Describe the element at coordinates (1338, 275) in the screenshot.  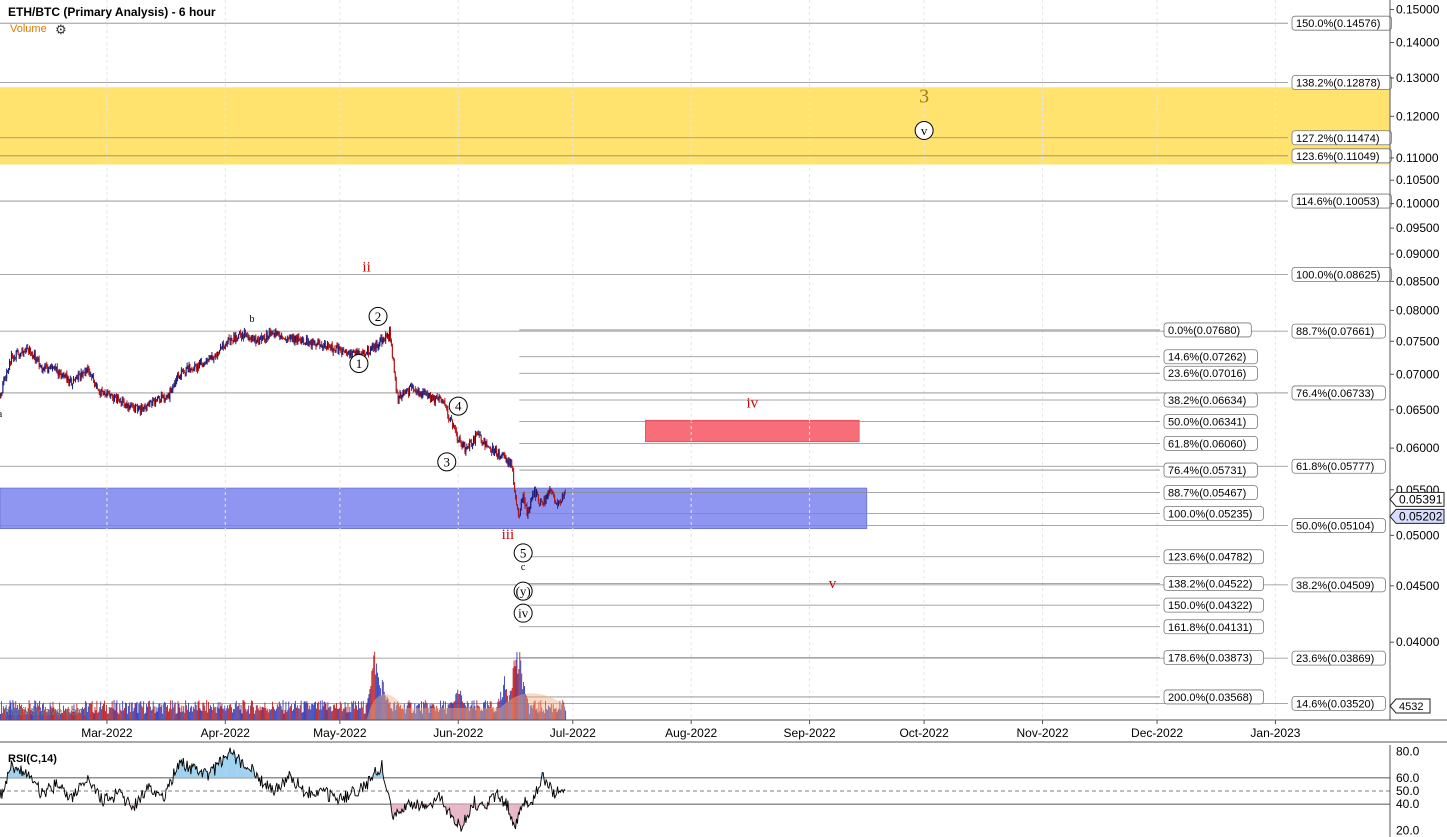
I see `fib-label: 100.0%(0.08625)` at that location.